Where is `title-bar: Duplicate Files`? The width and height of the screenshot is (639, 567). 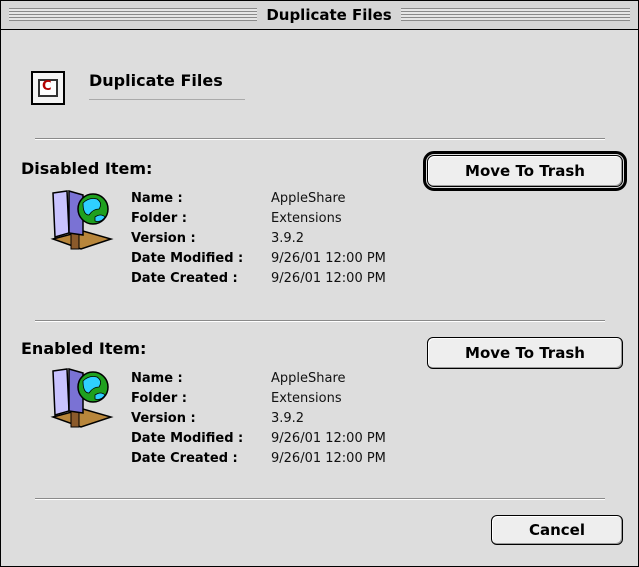
title-bar: Duplicate Files is located at coordinates (319, 15).